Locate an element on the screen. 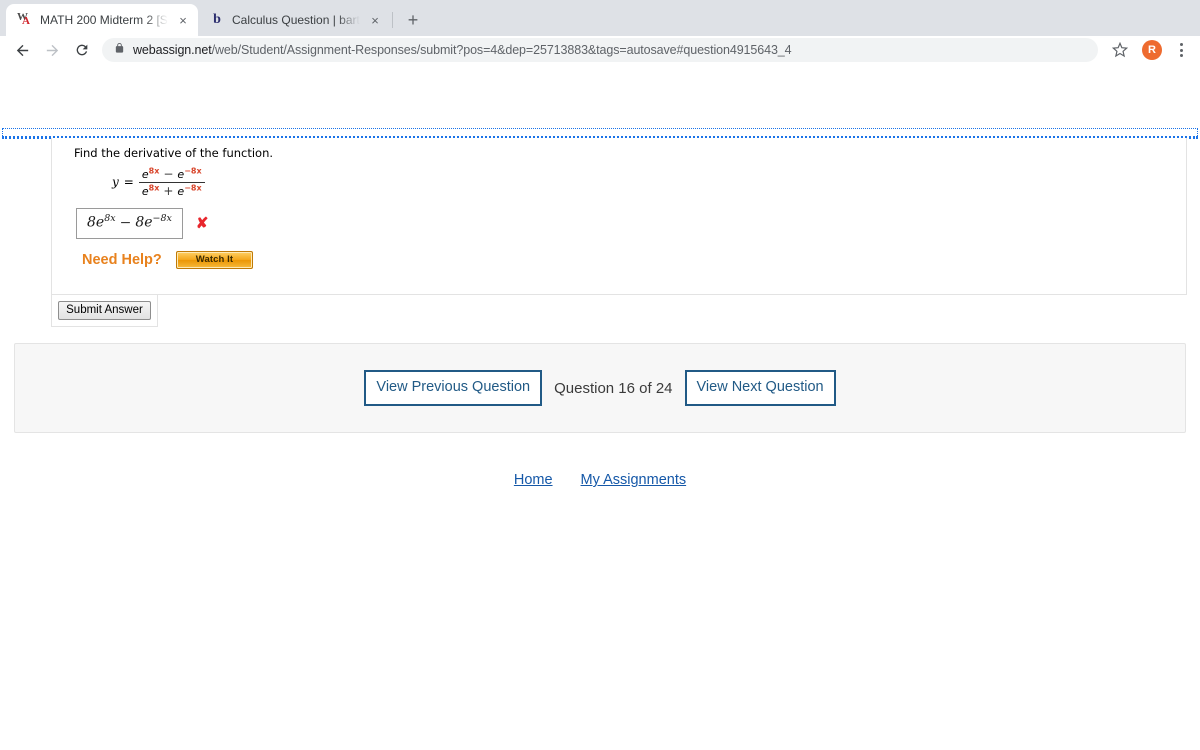 Image resolution: width=1200 pixels, height=750 pixels. denominator-operator: + is located at coordinates (168, 191).